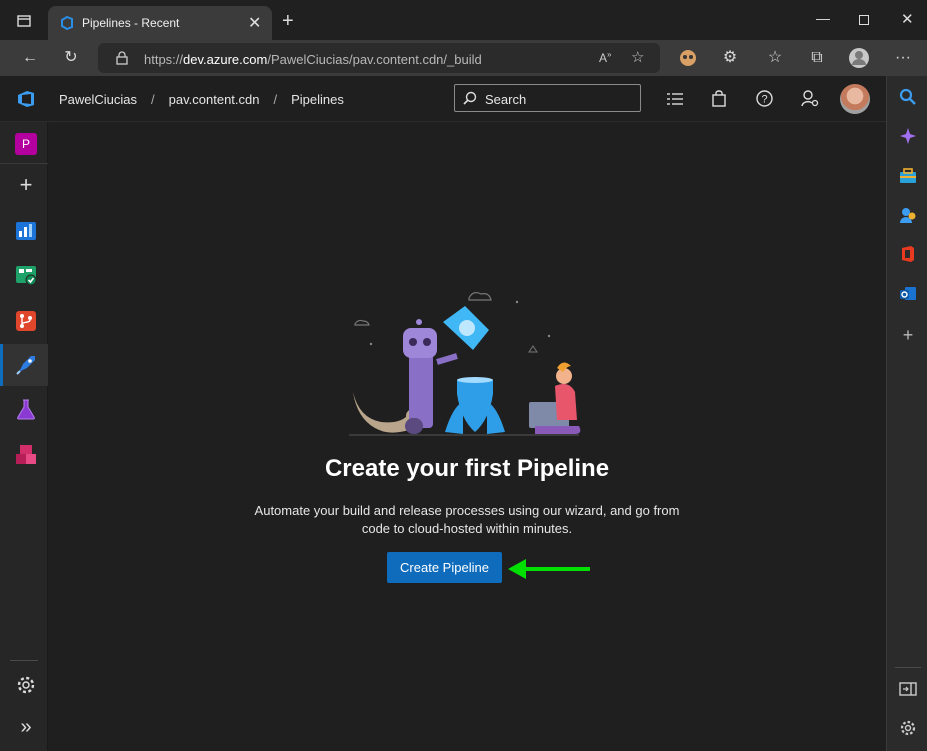  What do you see at coordinates (122, 58) in the screenshot?
I see `lock-icon` at bounding box center [122, 58].